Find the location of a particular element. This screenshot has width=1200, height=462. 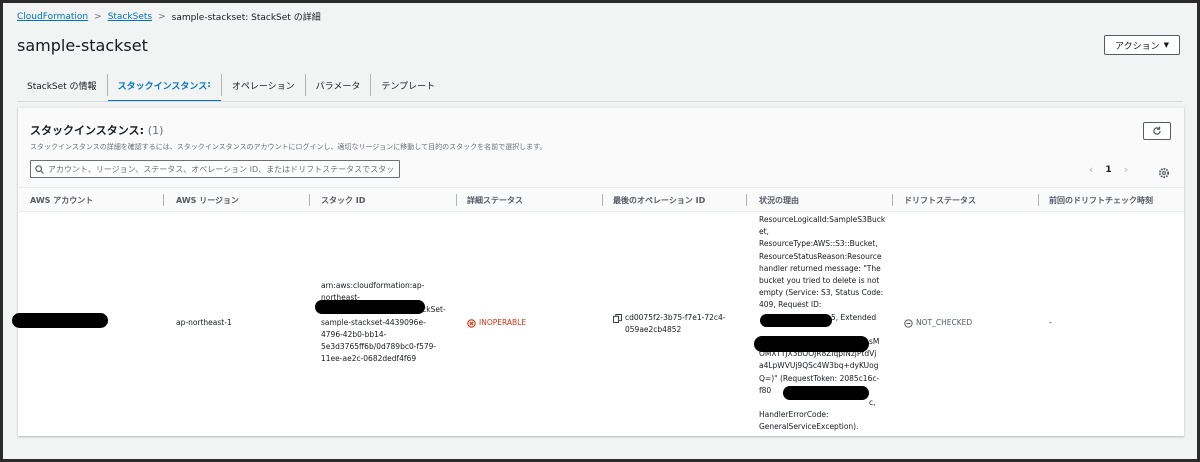

search-box is located at coordinates (215, 169).